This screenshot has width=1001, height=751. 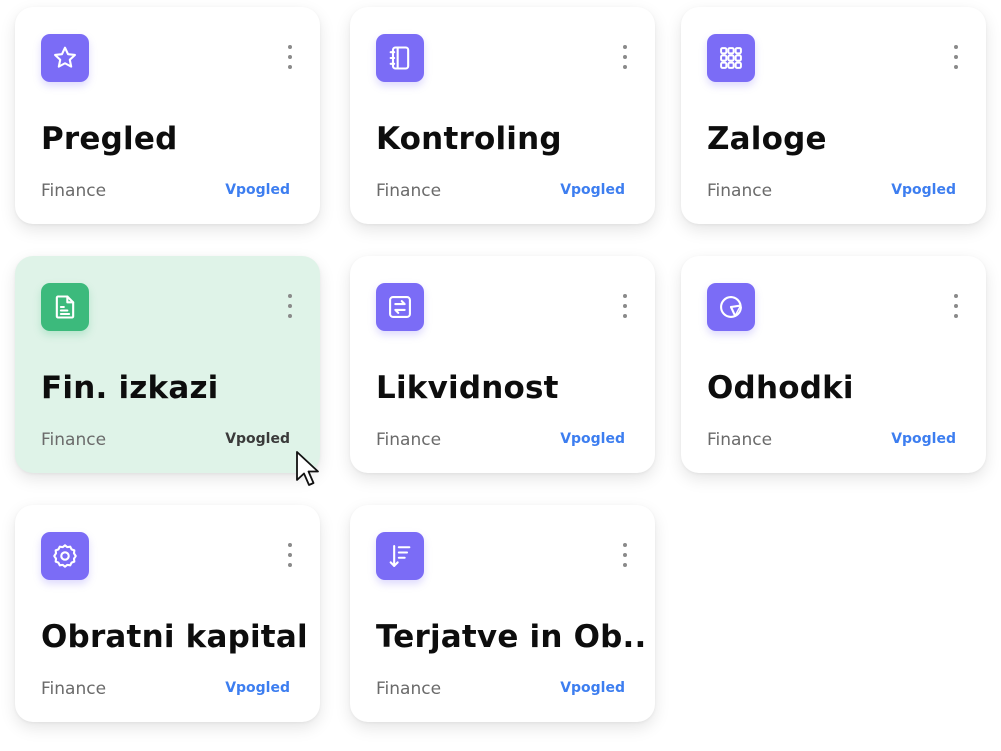 What do you see at coordinates (502, 115) in the screenshot?
I see `card-kontroling: Kontroling Finance Vpogled` at bounding box center [502, 115].